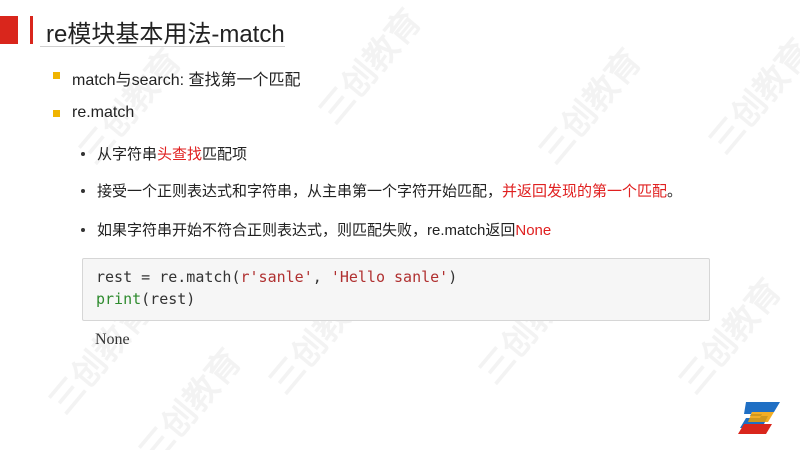 This screenshot has height=450, width=800. I want to click on sub-bullet-text: 如果字符串开始不符合正则表达式，则匹配失败，re.match返回None, so click(324, 229).